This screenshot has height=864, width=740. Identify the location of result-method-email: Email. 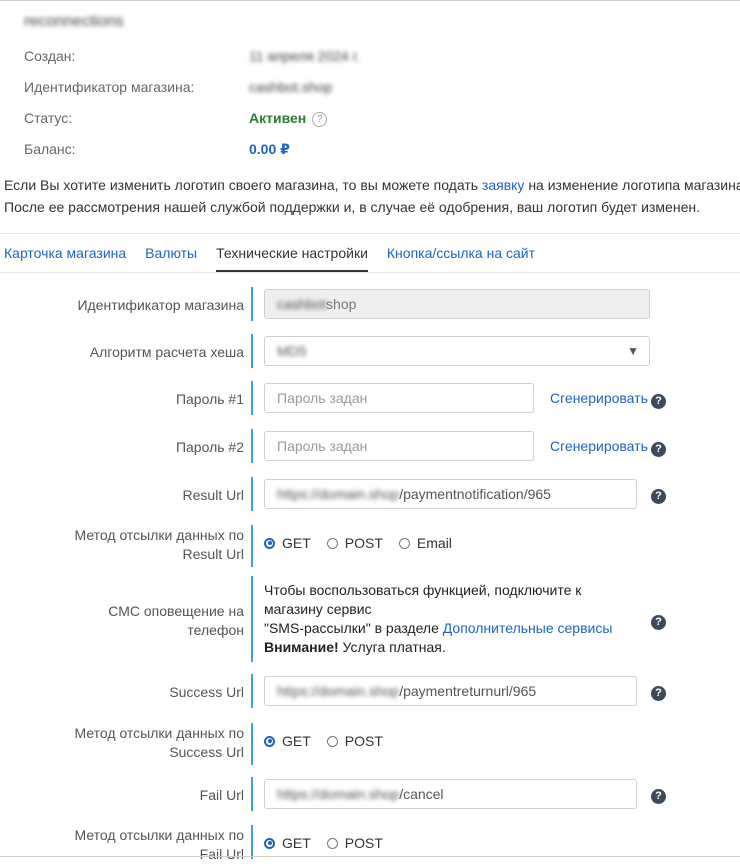
(425, 543).